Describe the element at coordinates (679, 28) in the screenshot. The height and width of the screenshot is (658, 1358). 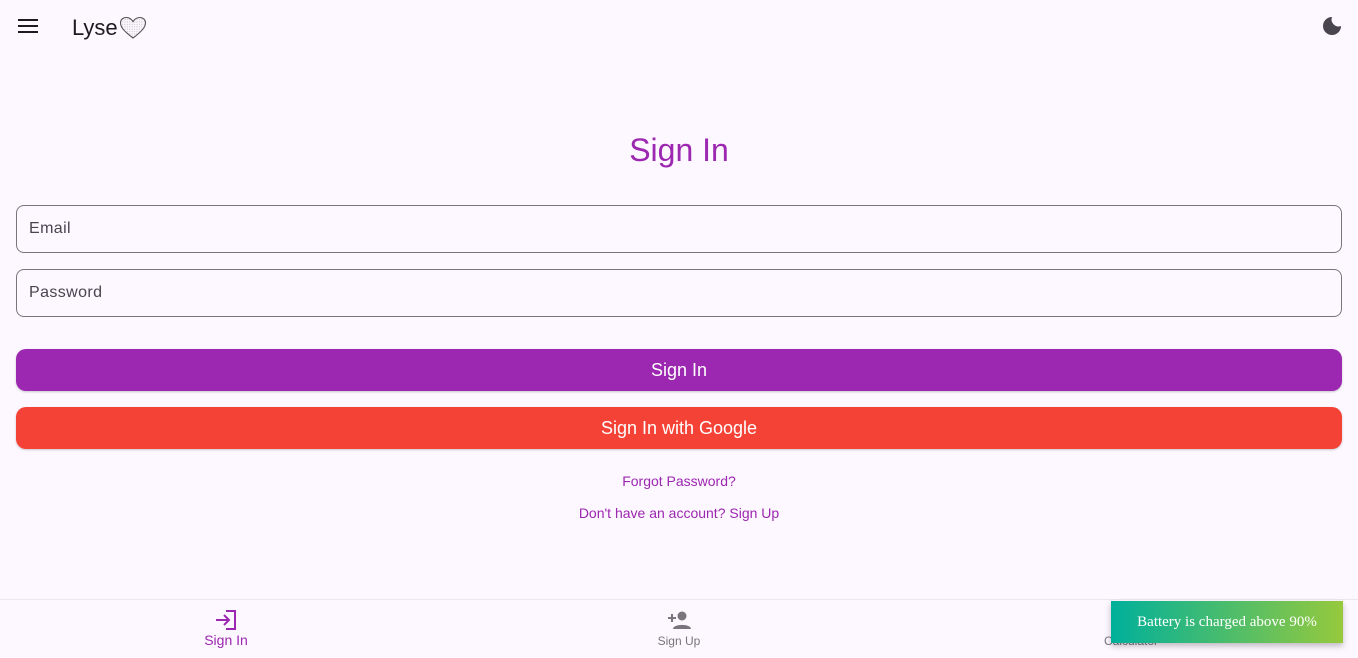
I see `top-app-bar: Lyse` at that location.